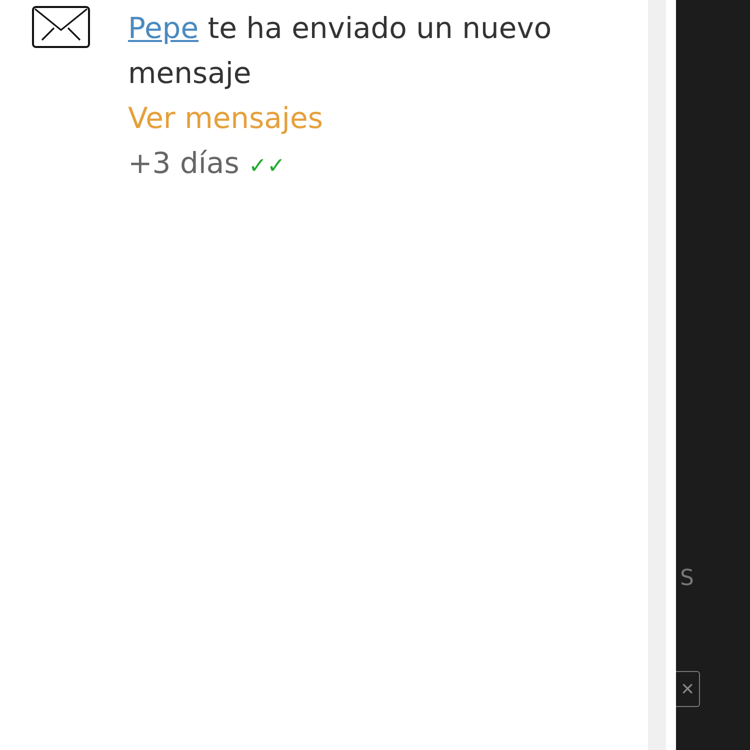 This screenshot has height=750, width=750. I want to click on envelope-icon, so click(61, 27).